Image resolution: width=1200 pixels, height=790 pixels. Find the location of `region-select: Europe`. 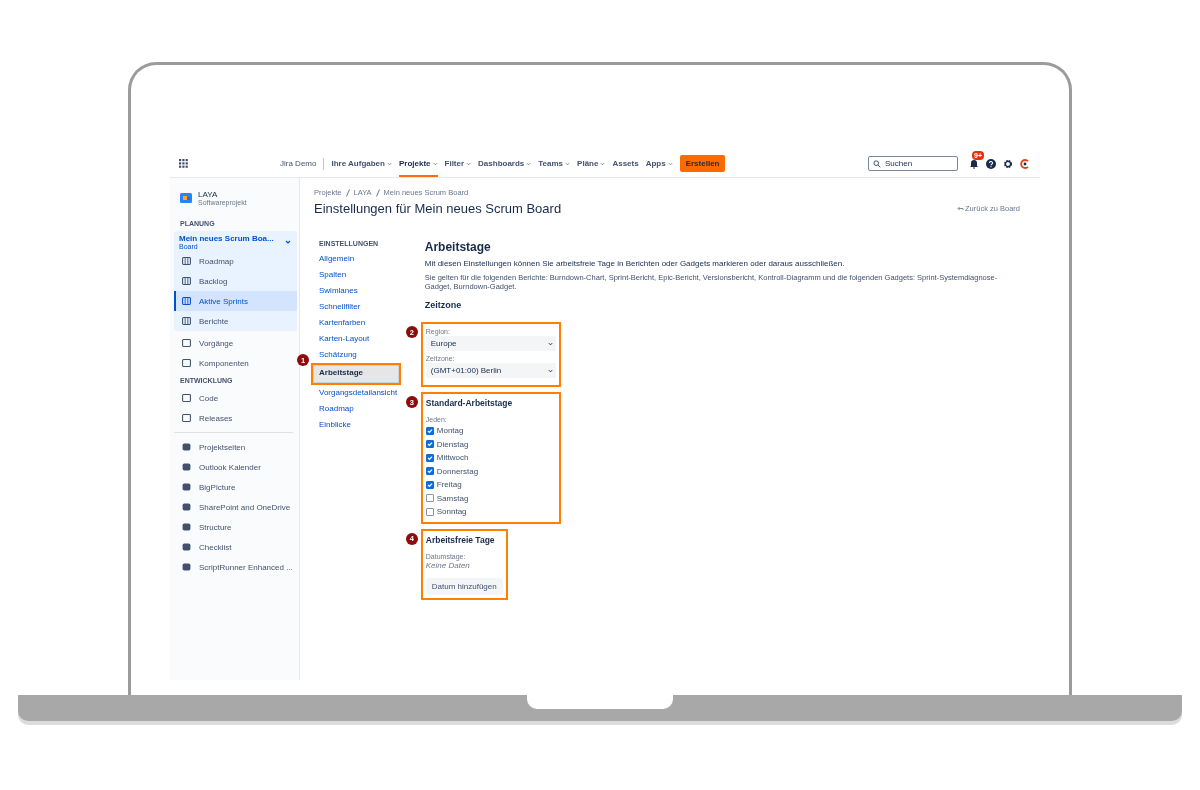

region-select: Europe is located at coordinates (490, 343).